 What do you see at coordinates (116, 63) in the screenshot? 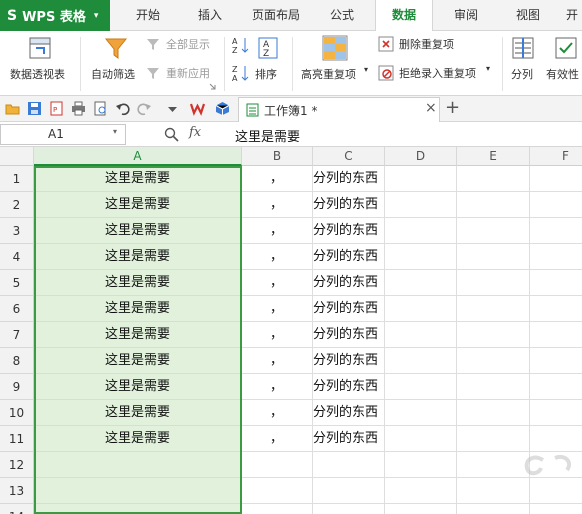
I see `autofilter-button: 自动筛选` at bounding box center [116, 63].